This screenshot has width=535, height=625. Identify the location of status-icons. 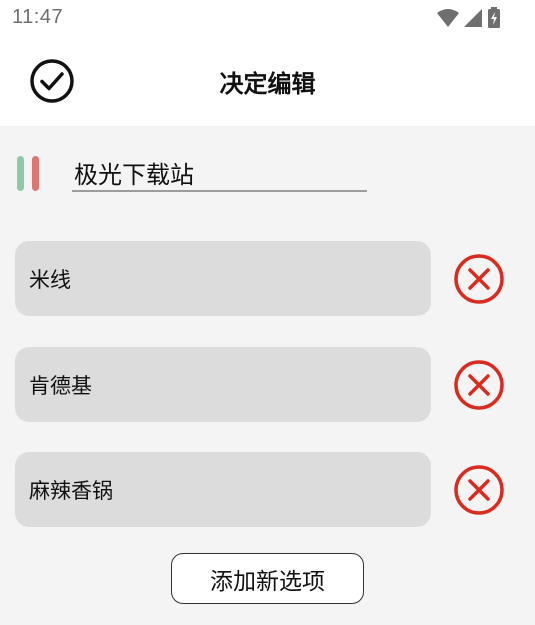
(469, 20).